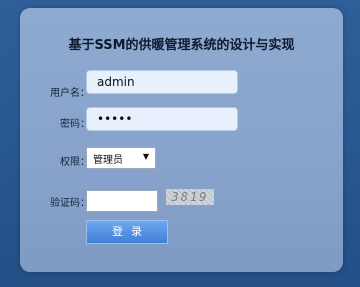 This screenshot has height=287, width=360. What do you see at coordinates (70, 203) in the screenshot?
I see `captcha-label: 验证码：` at bounding box center [70, 203].